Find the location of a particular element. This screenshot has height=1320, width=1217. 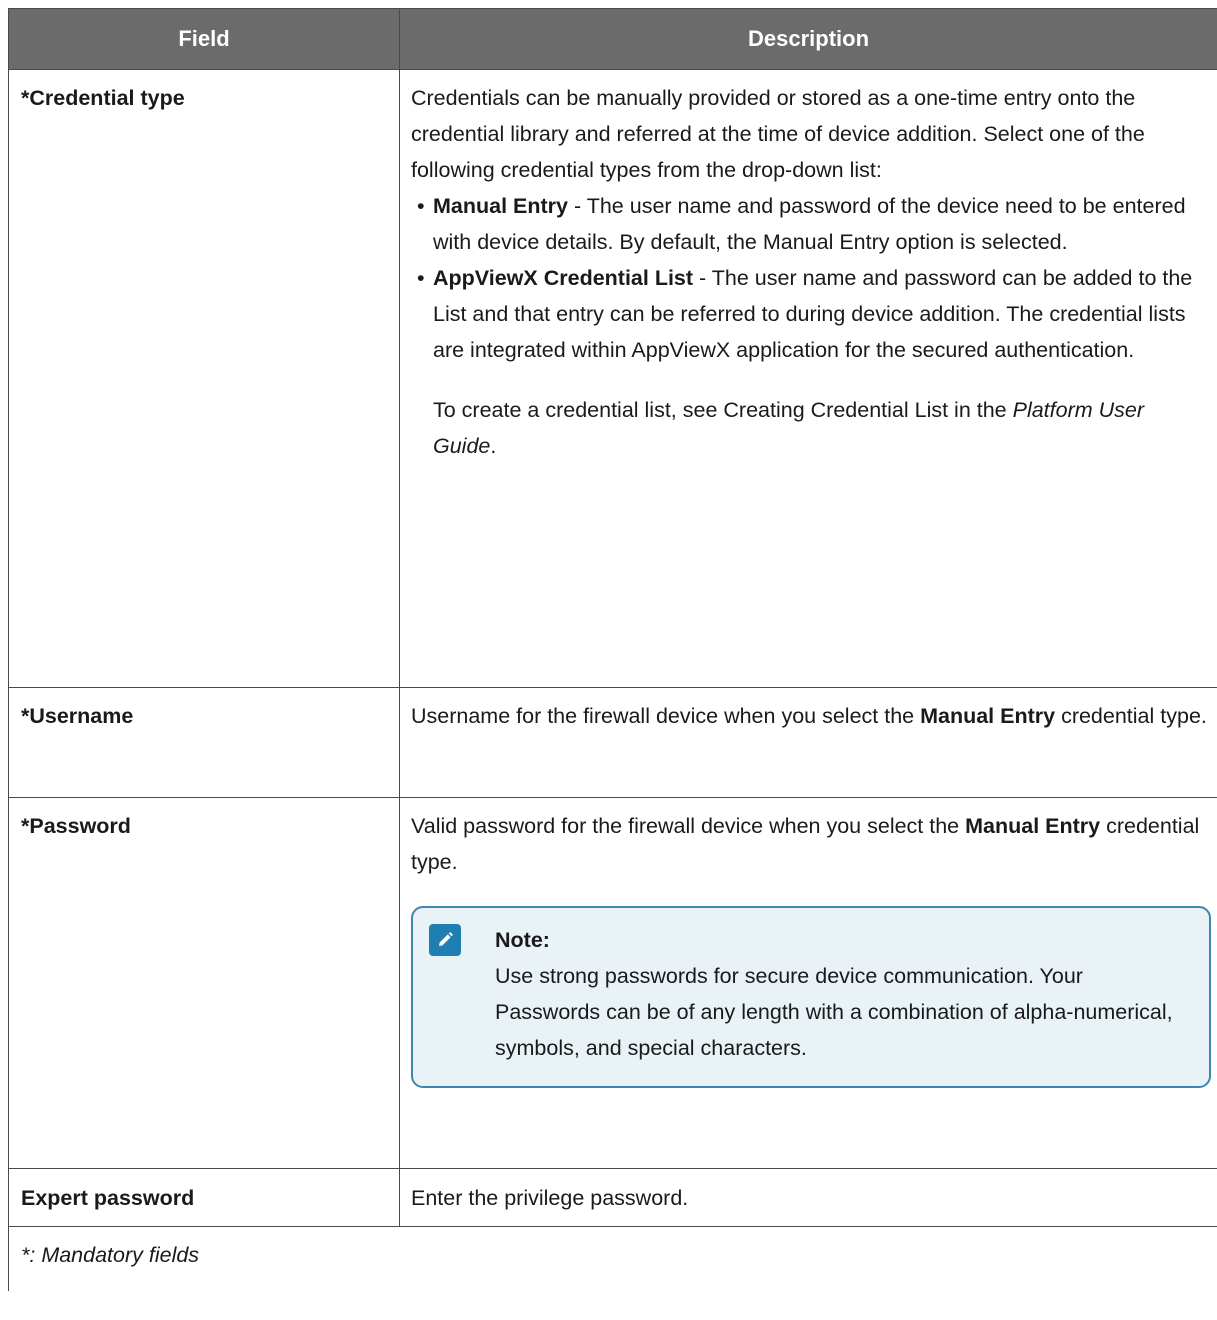

header-field: Field is located at coordinates (204, 39).